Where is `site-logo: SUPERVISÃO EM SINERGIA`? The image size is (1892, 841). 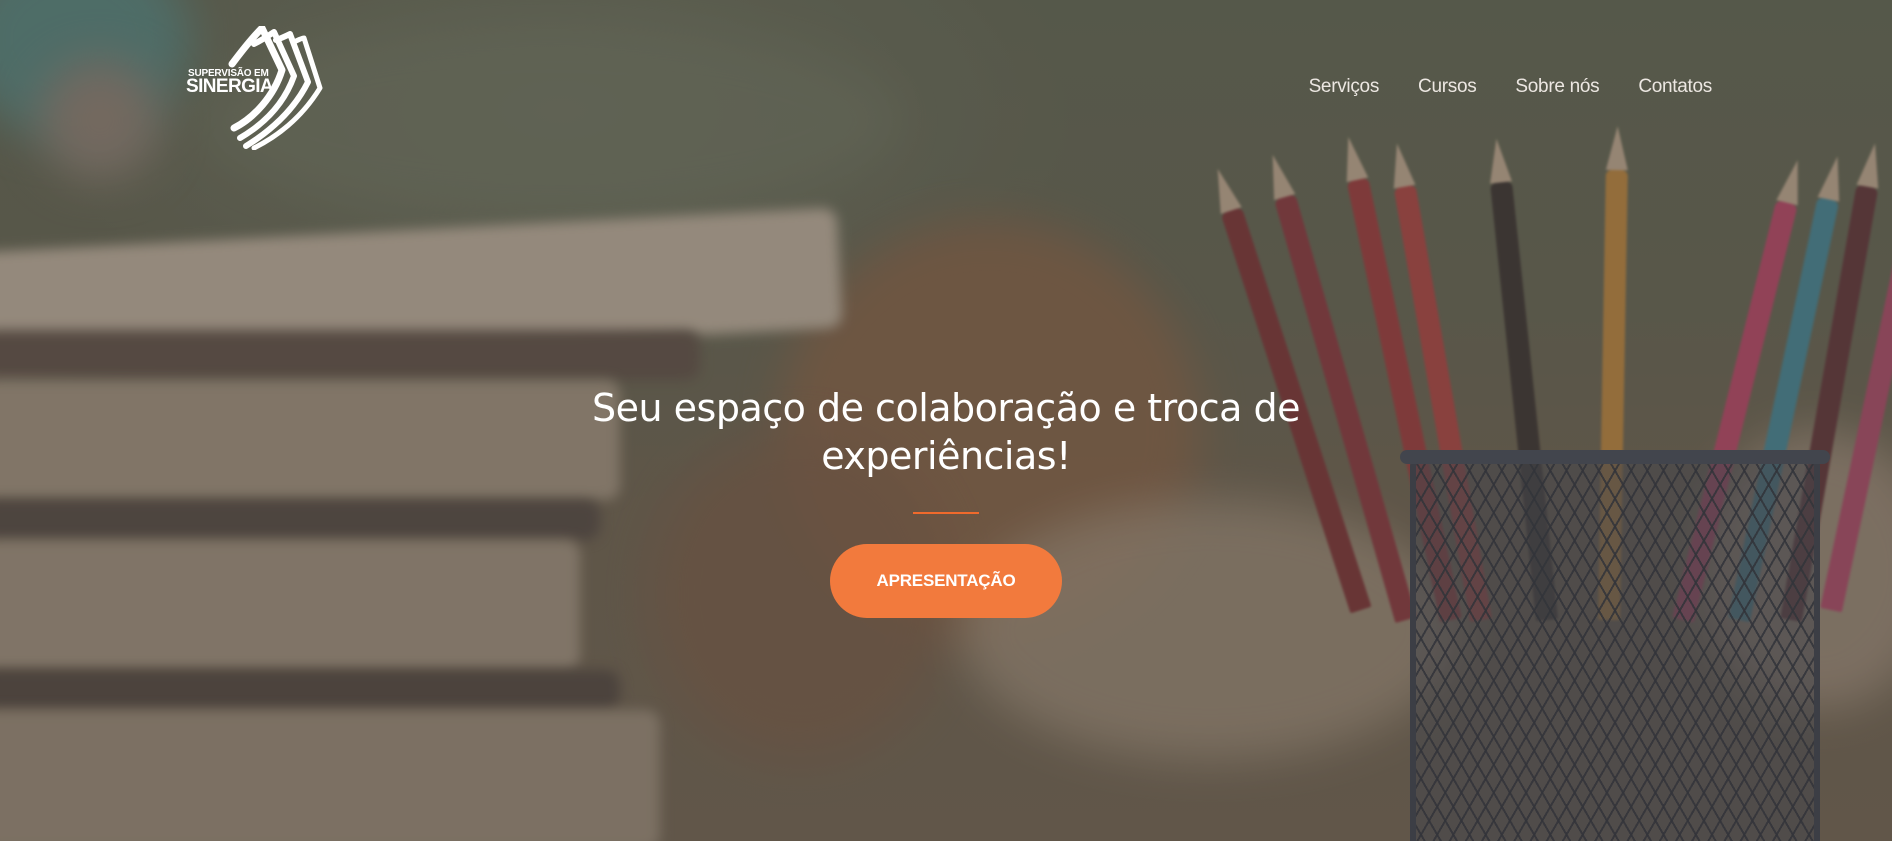 site-logo: SUPERVISÃO EM SINERGIA is located at coordinates (261, 88).